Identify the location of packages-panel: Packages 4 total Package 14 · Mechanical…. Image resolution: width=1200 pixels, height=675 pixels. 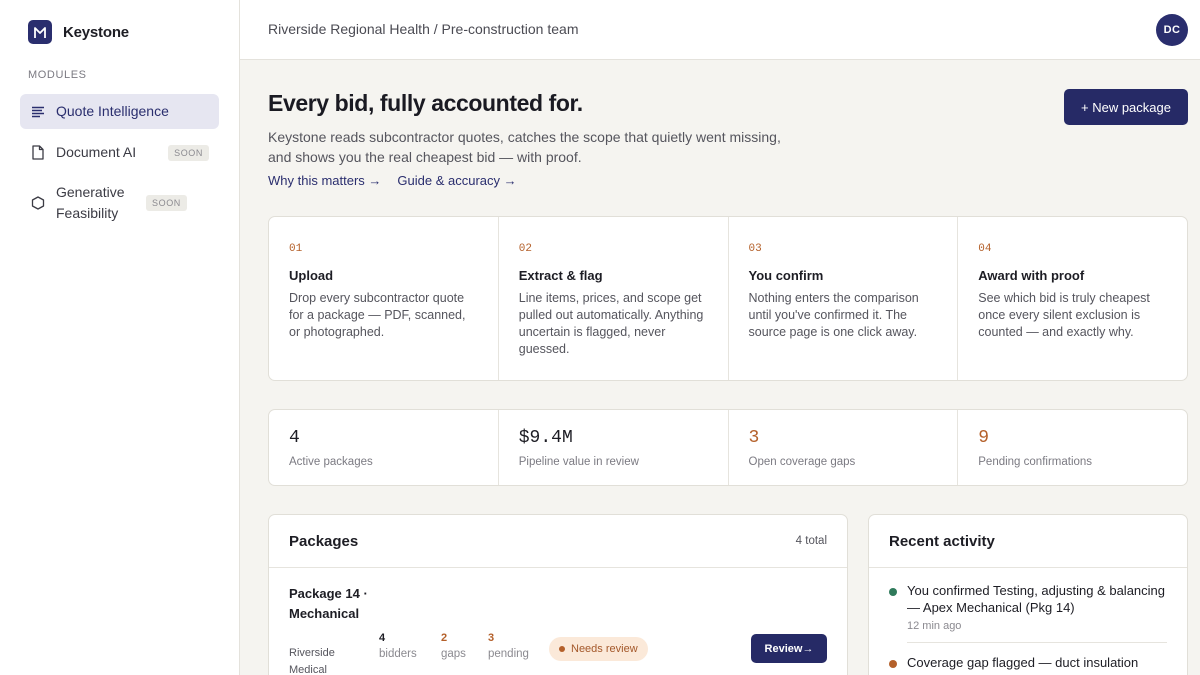
(558, 594).